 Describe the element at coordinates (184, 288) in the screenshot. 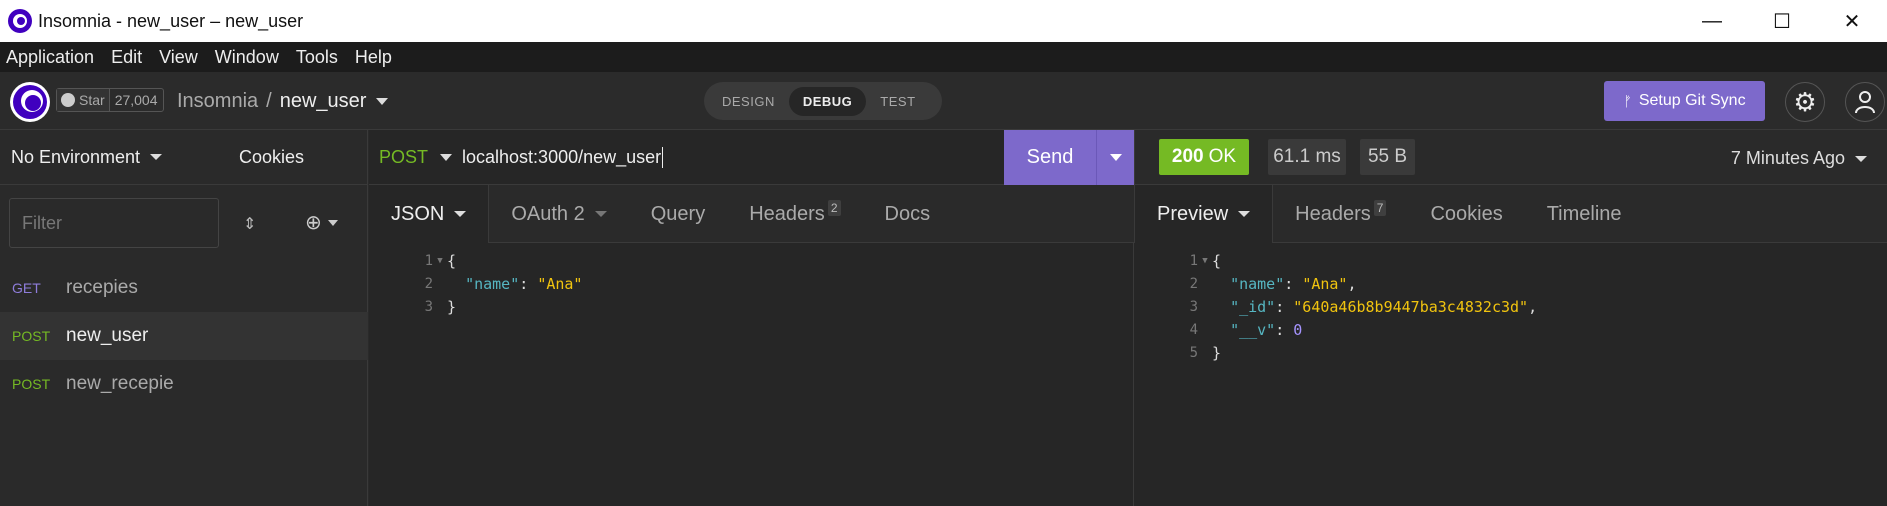

I see `request-item-recepies: GET recepies` at that location.